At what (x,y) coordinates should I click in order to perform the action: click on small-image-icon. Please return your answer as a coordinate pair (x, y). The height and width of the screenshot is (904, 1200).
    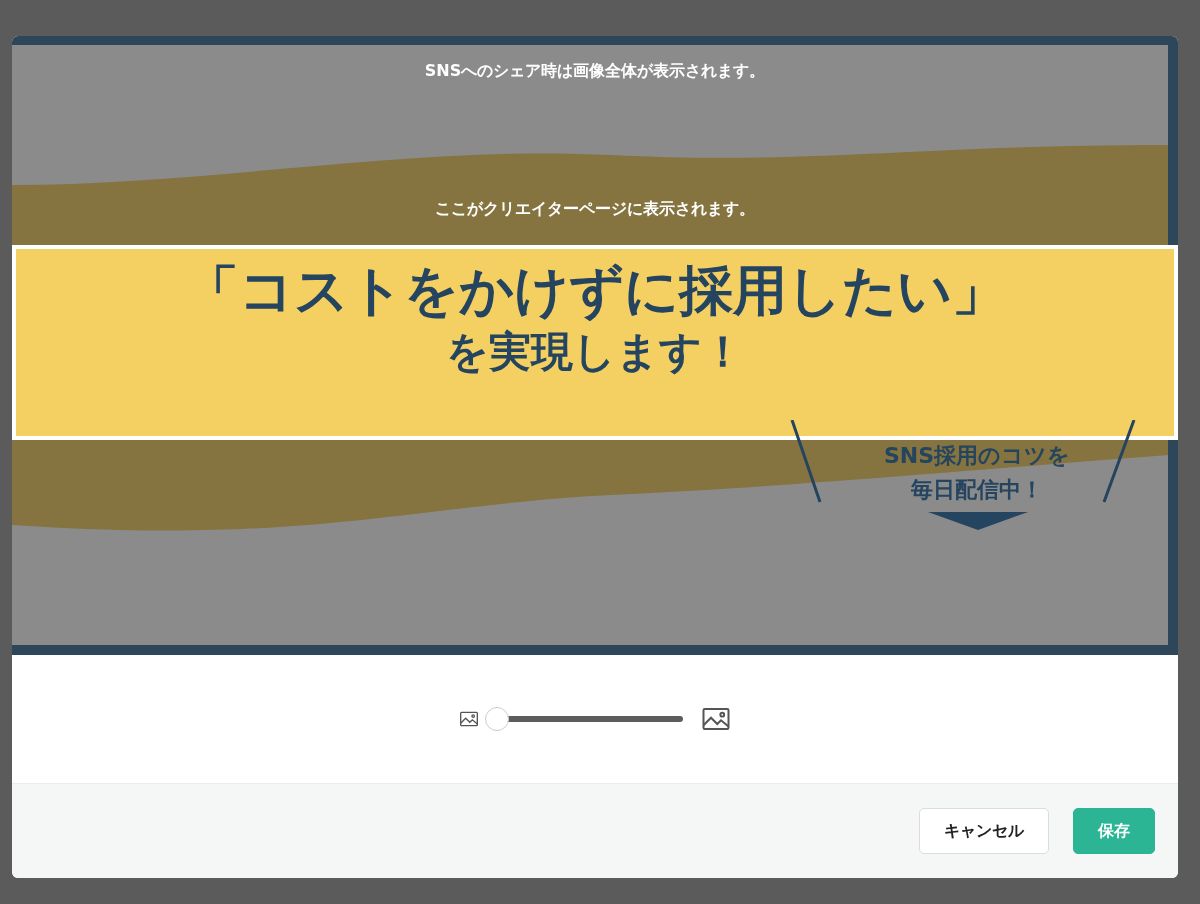
    Looking at the image, I should click on (469, 719).